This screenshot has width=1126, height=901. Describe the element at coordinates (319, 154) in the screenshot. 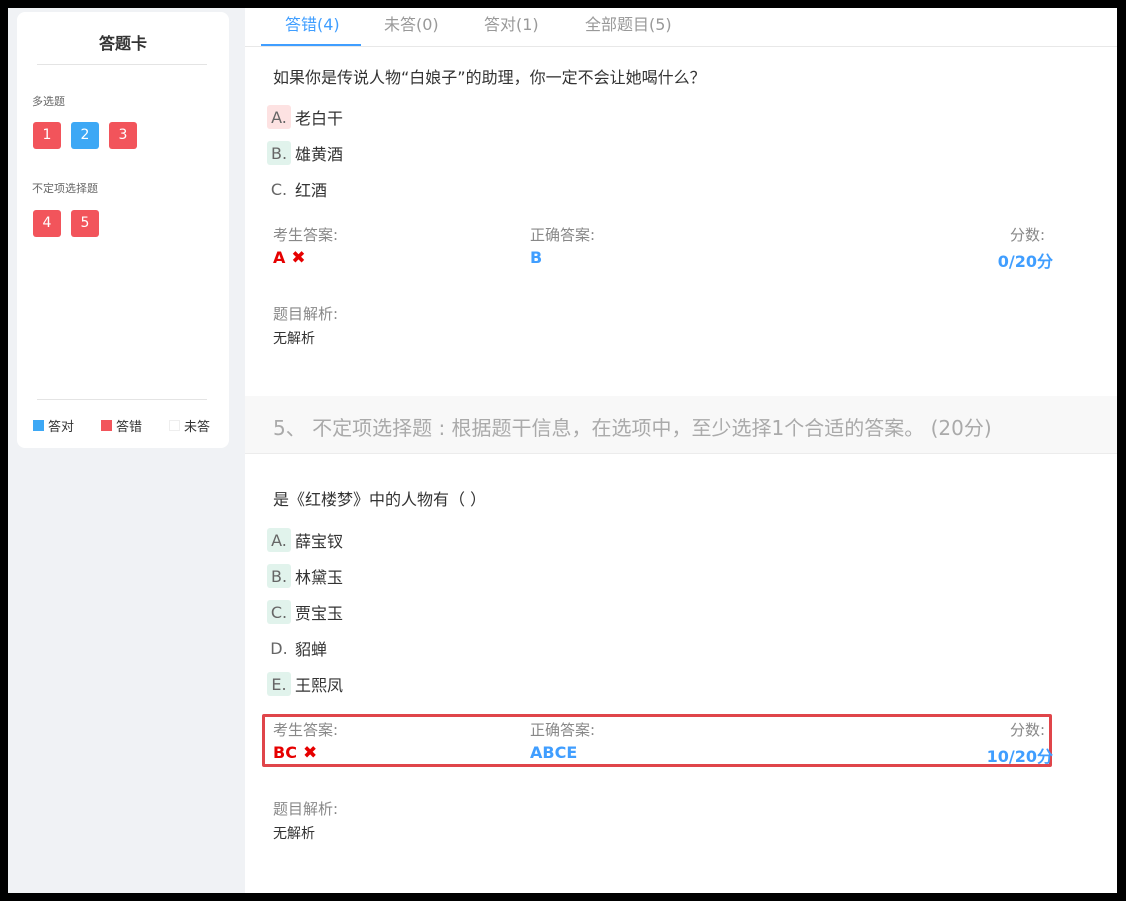

I see `option-text: 雄黄酒` at that location.